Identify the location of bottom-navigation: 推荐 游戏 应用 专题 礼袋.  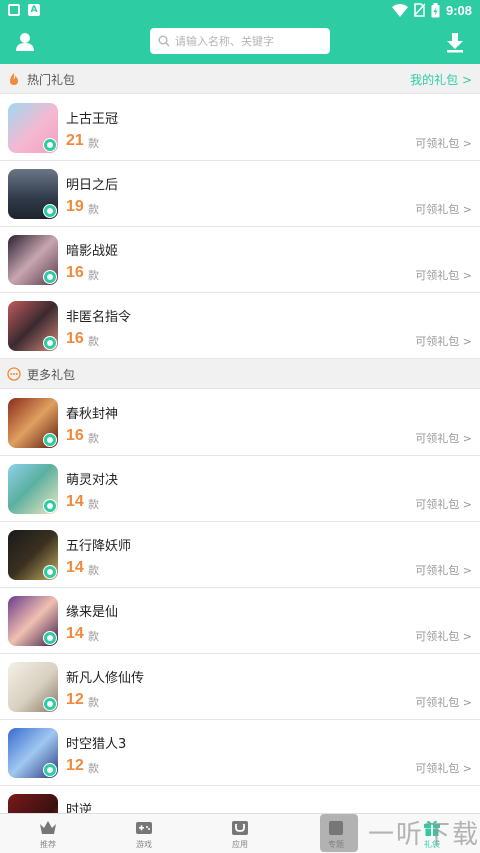
(240, 833).